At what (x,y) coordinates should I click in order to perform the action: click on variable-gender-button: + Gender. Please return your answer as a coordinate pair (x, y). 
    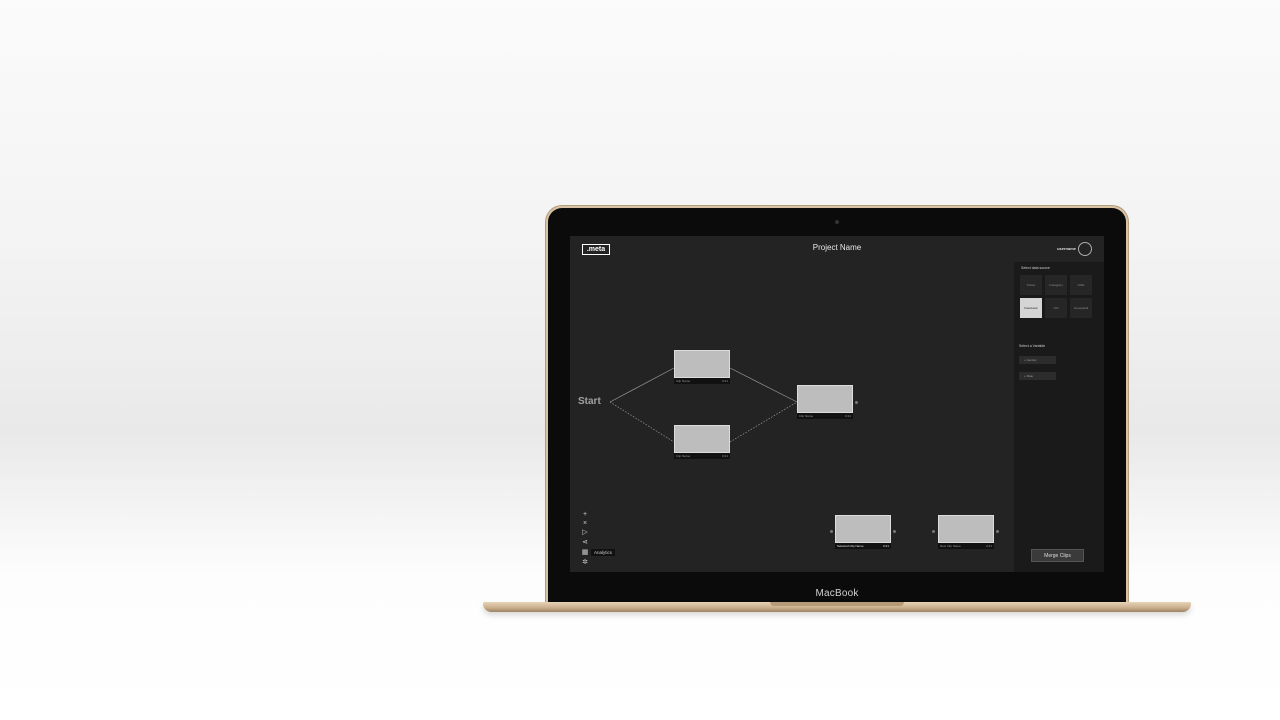
    Looking at the image, I should click on (1037, 360).